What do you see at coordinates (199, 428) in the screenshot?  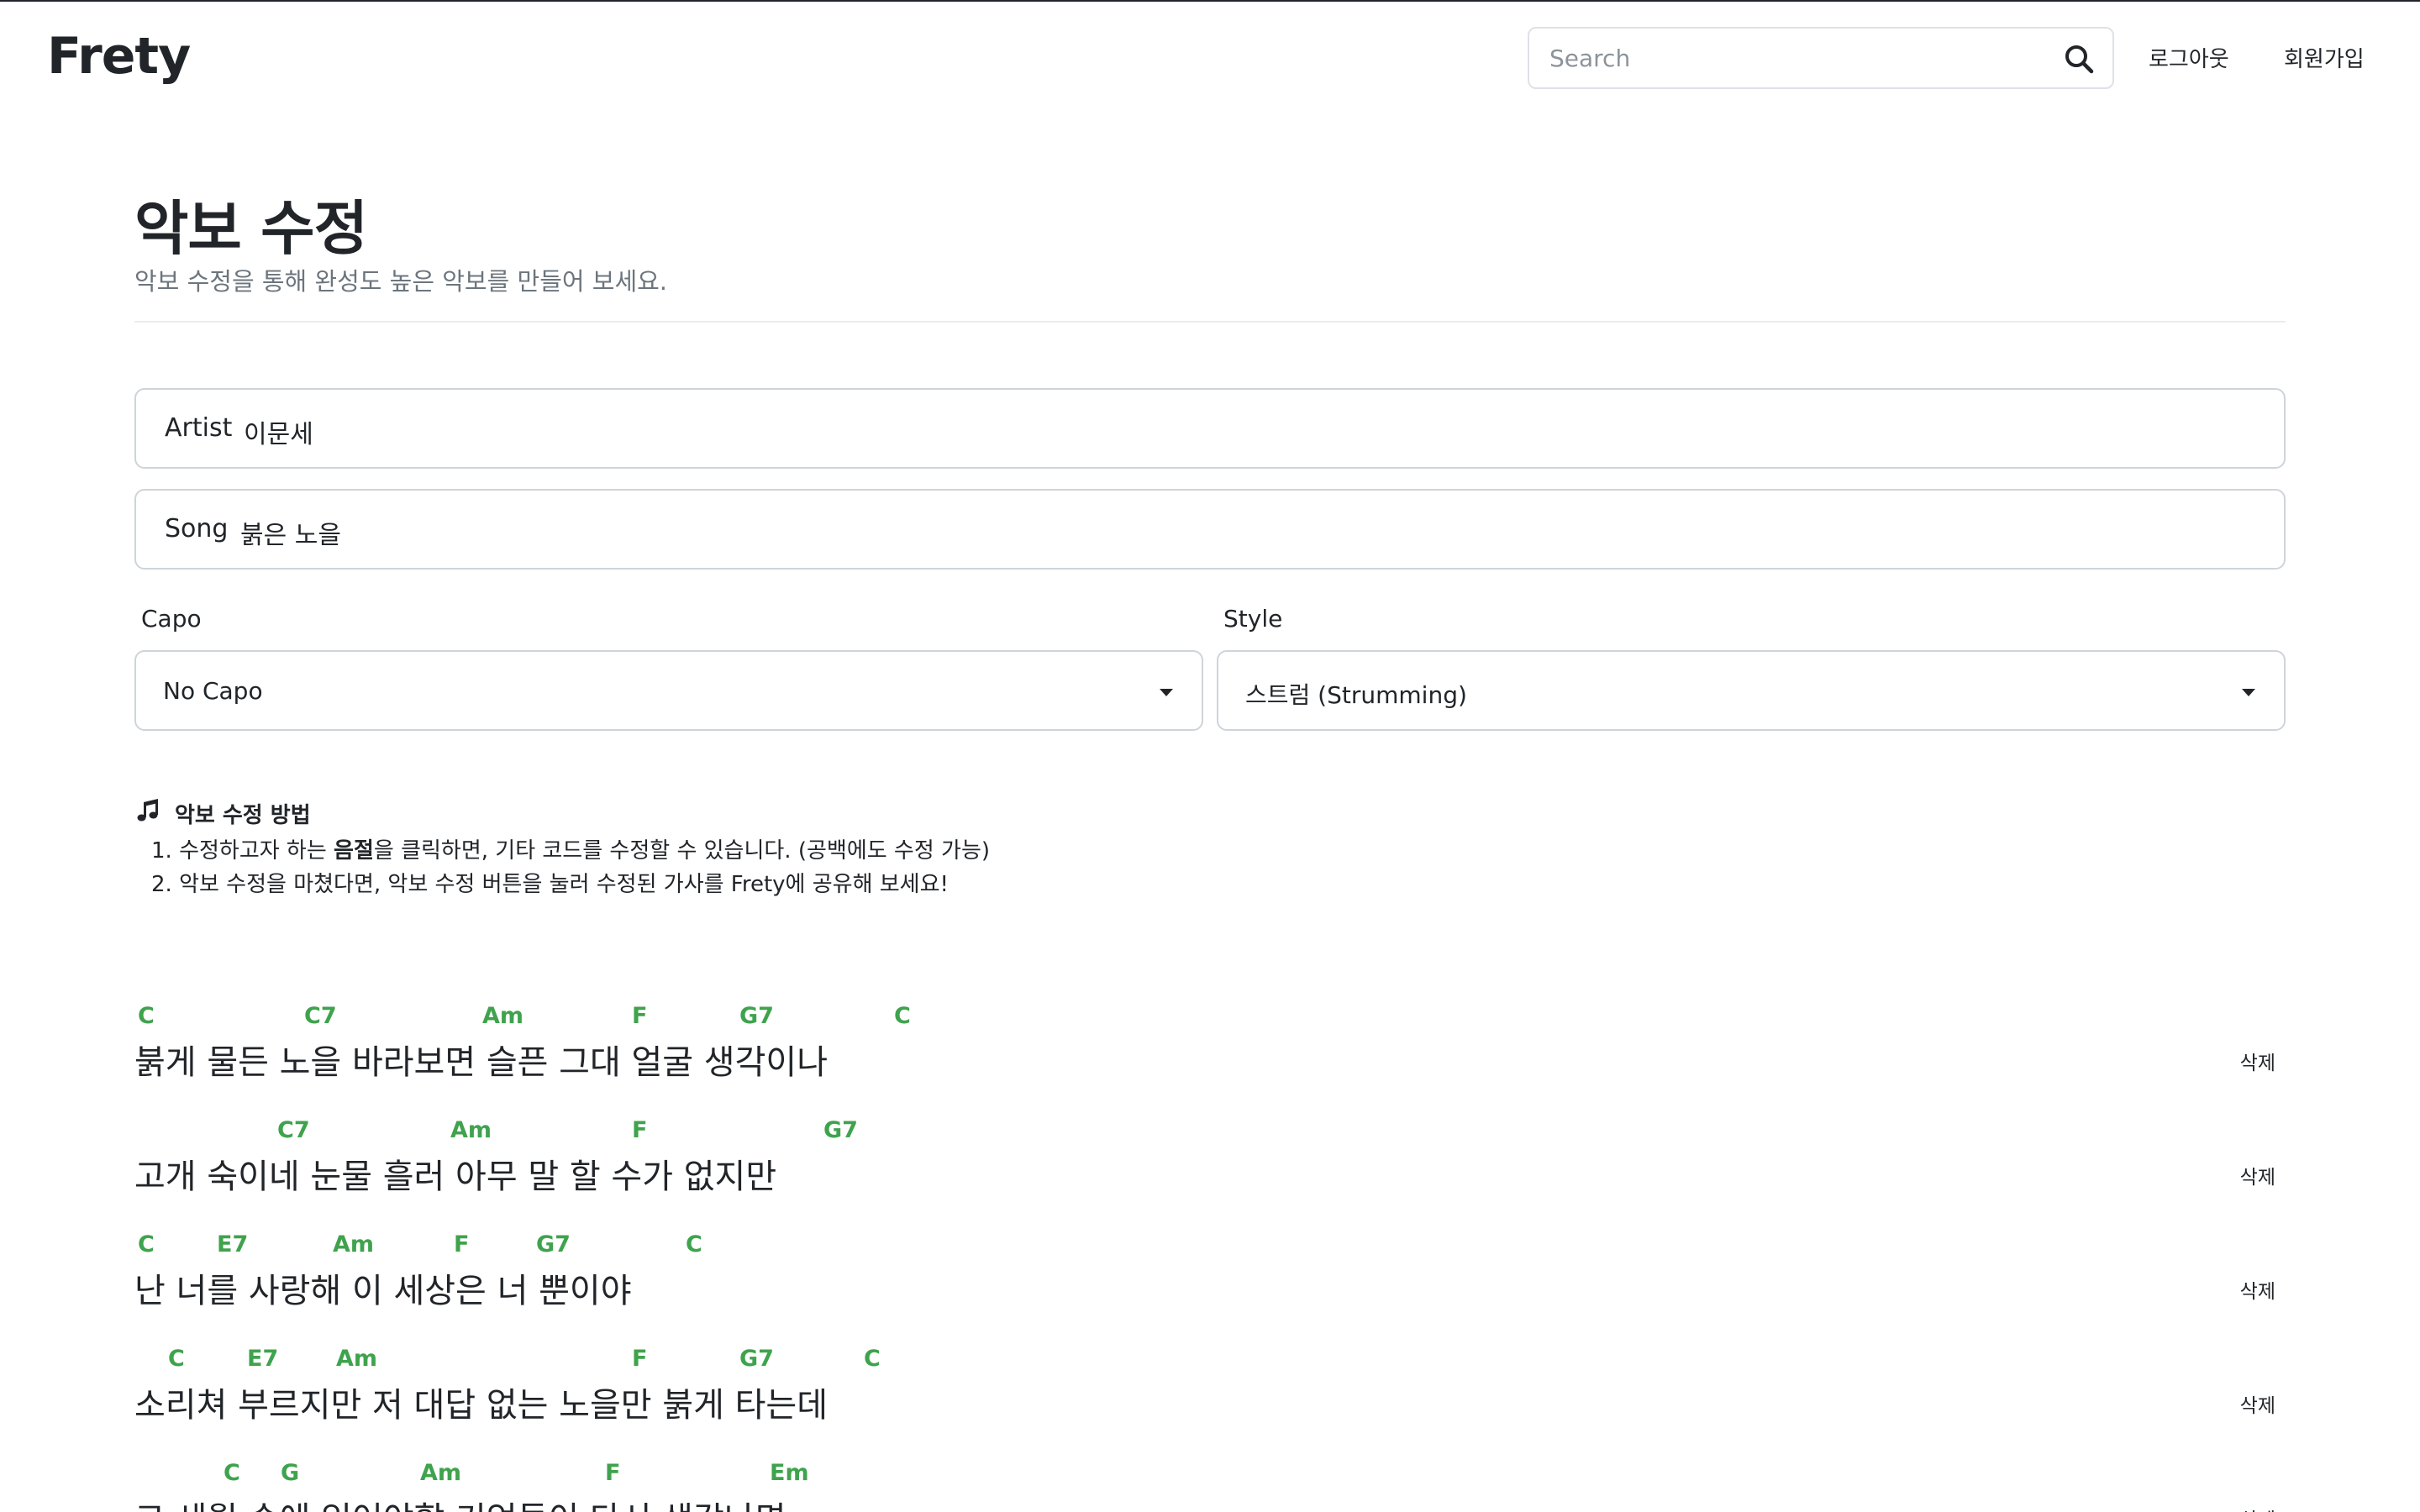 I see `artist-field-label: Artist` at bounding box center [199, 428].